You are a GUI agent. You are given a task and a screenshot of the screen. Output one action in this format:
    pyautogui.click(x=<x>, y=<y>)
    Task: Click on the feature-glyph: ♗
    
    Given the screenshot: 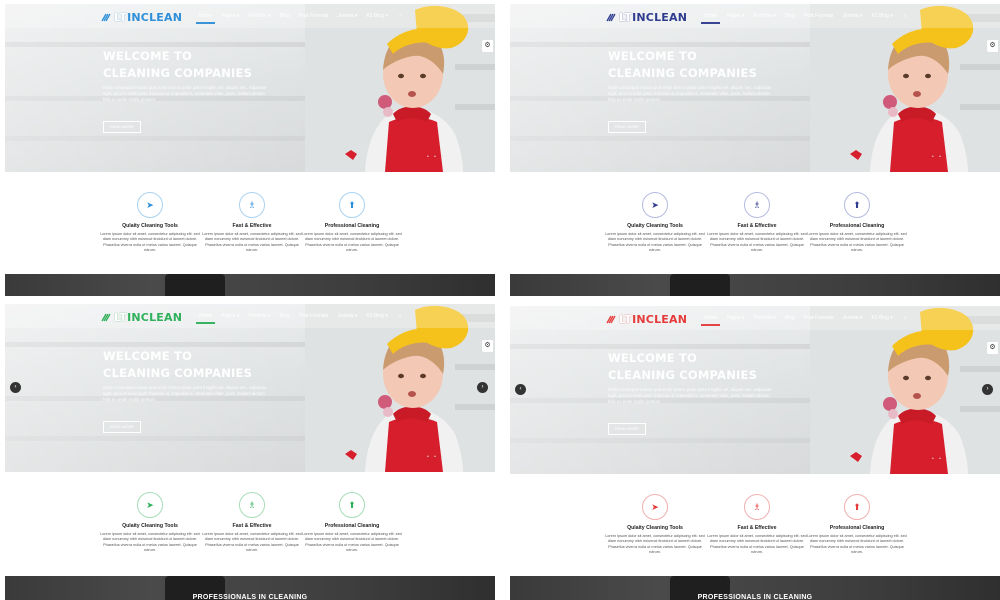 What is the action you would take?
    pyautogui.click(x=757, y=507)
    